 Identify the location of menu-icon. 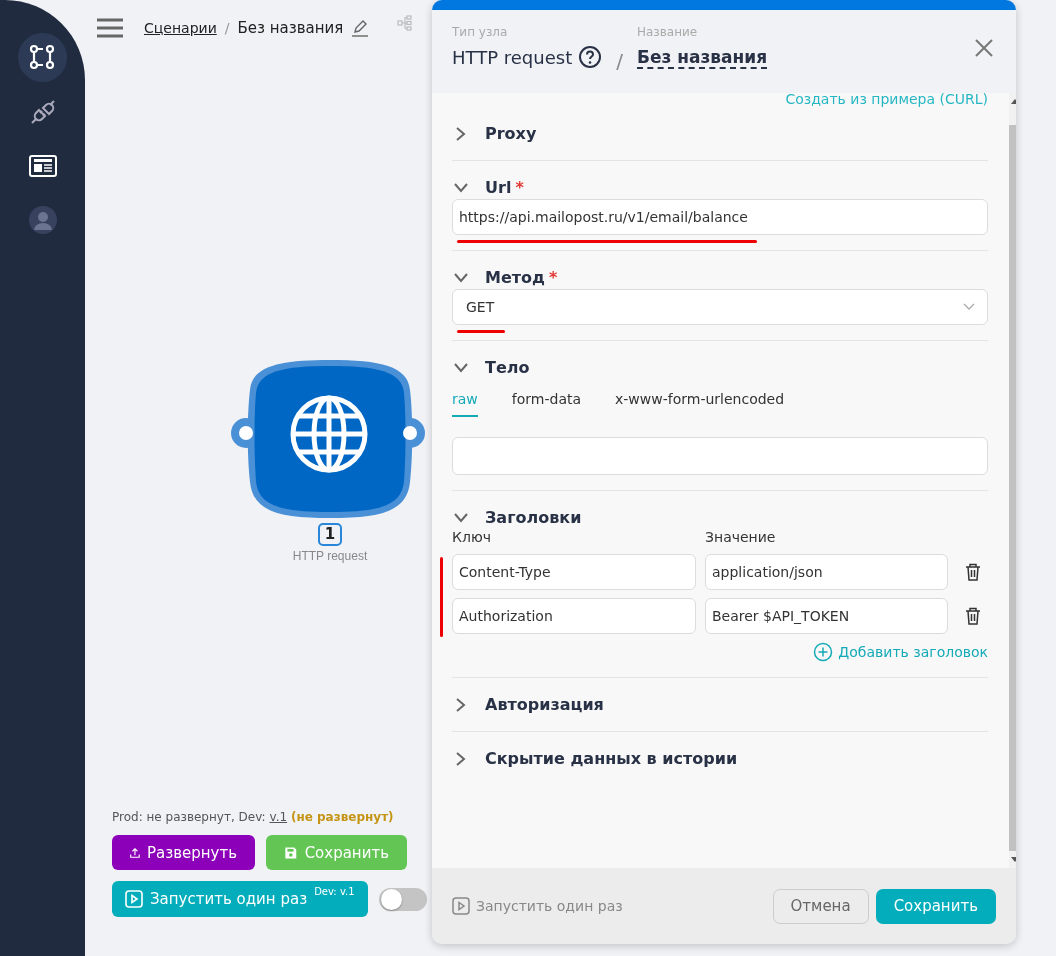
(110, 28).